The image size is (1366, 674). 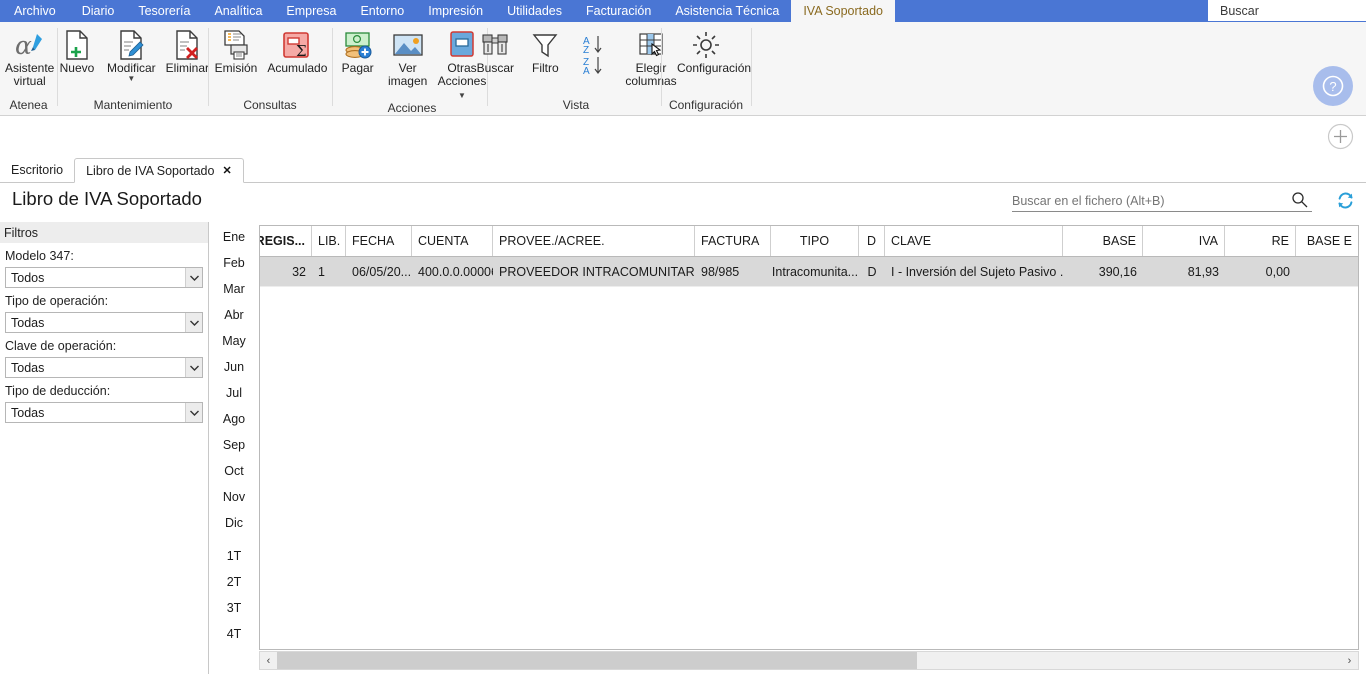 I want to click on eliminar-button: Eliminar, so click(x=187, y=50).